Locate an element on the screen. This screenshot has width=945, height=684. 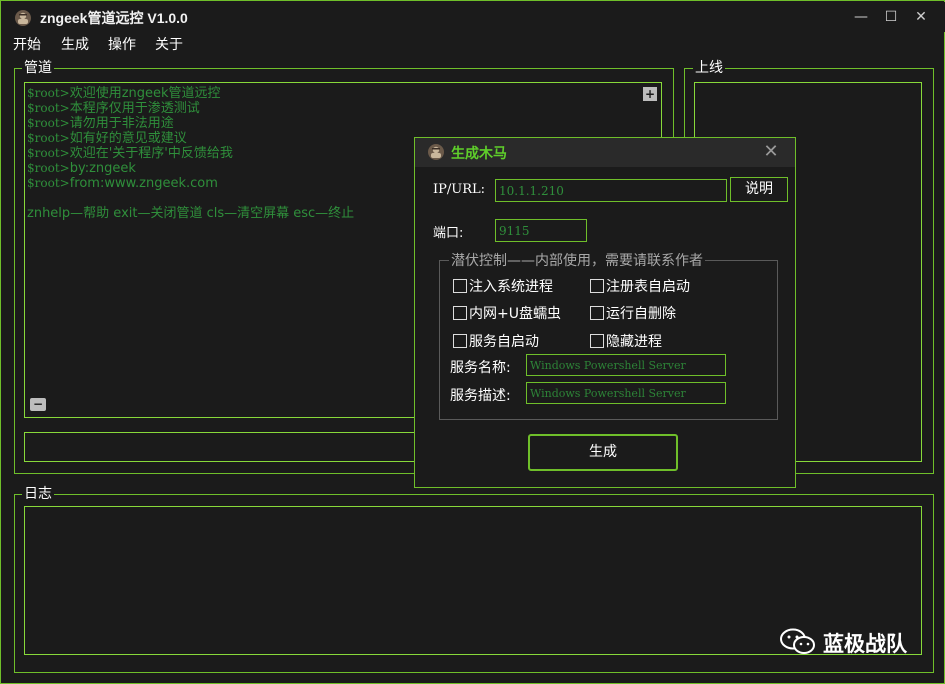
dialog-title-bar: 生成木马 ✕ is located at coordinates (605, 152).